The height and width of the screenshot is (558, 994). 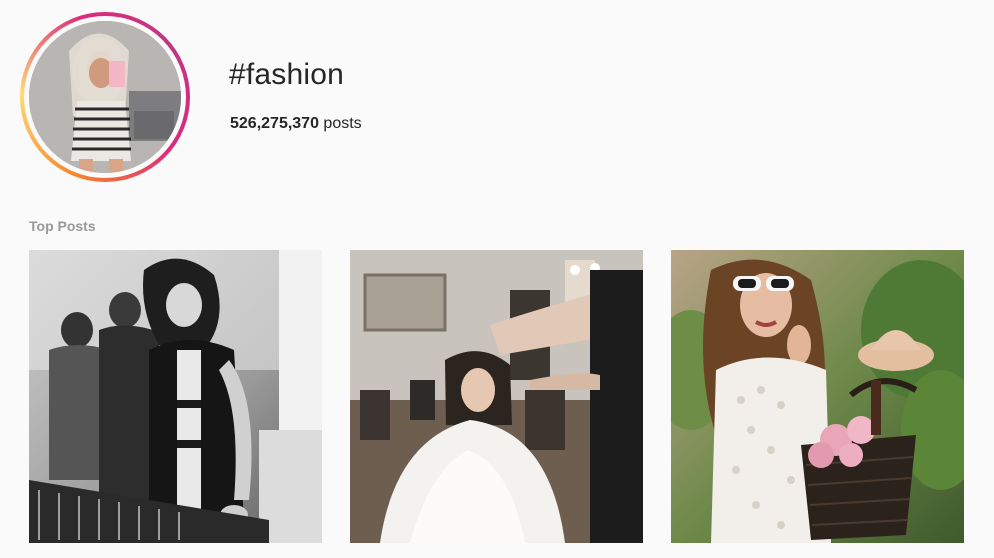 I want to click on profile-photo-icon, so click(x=105, y=97).